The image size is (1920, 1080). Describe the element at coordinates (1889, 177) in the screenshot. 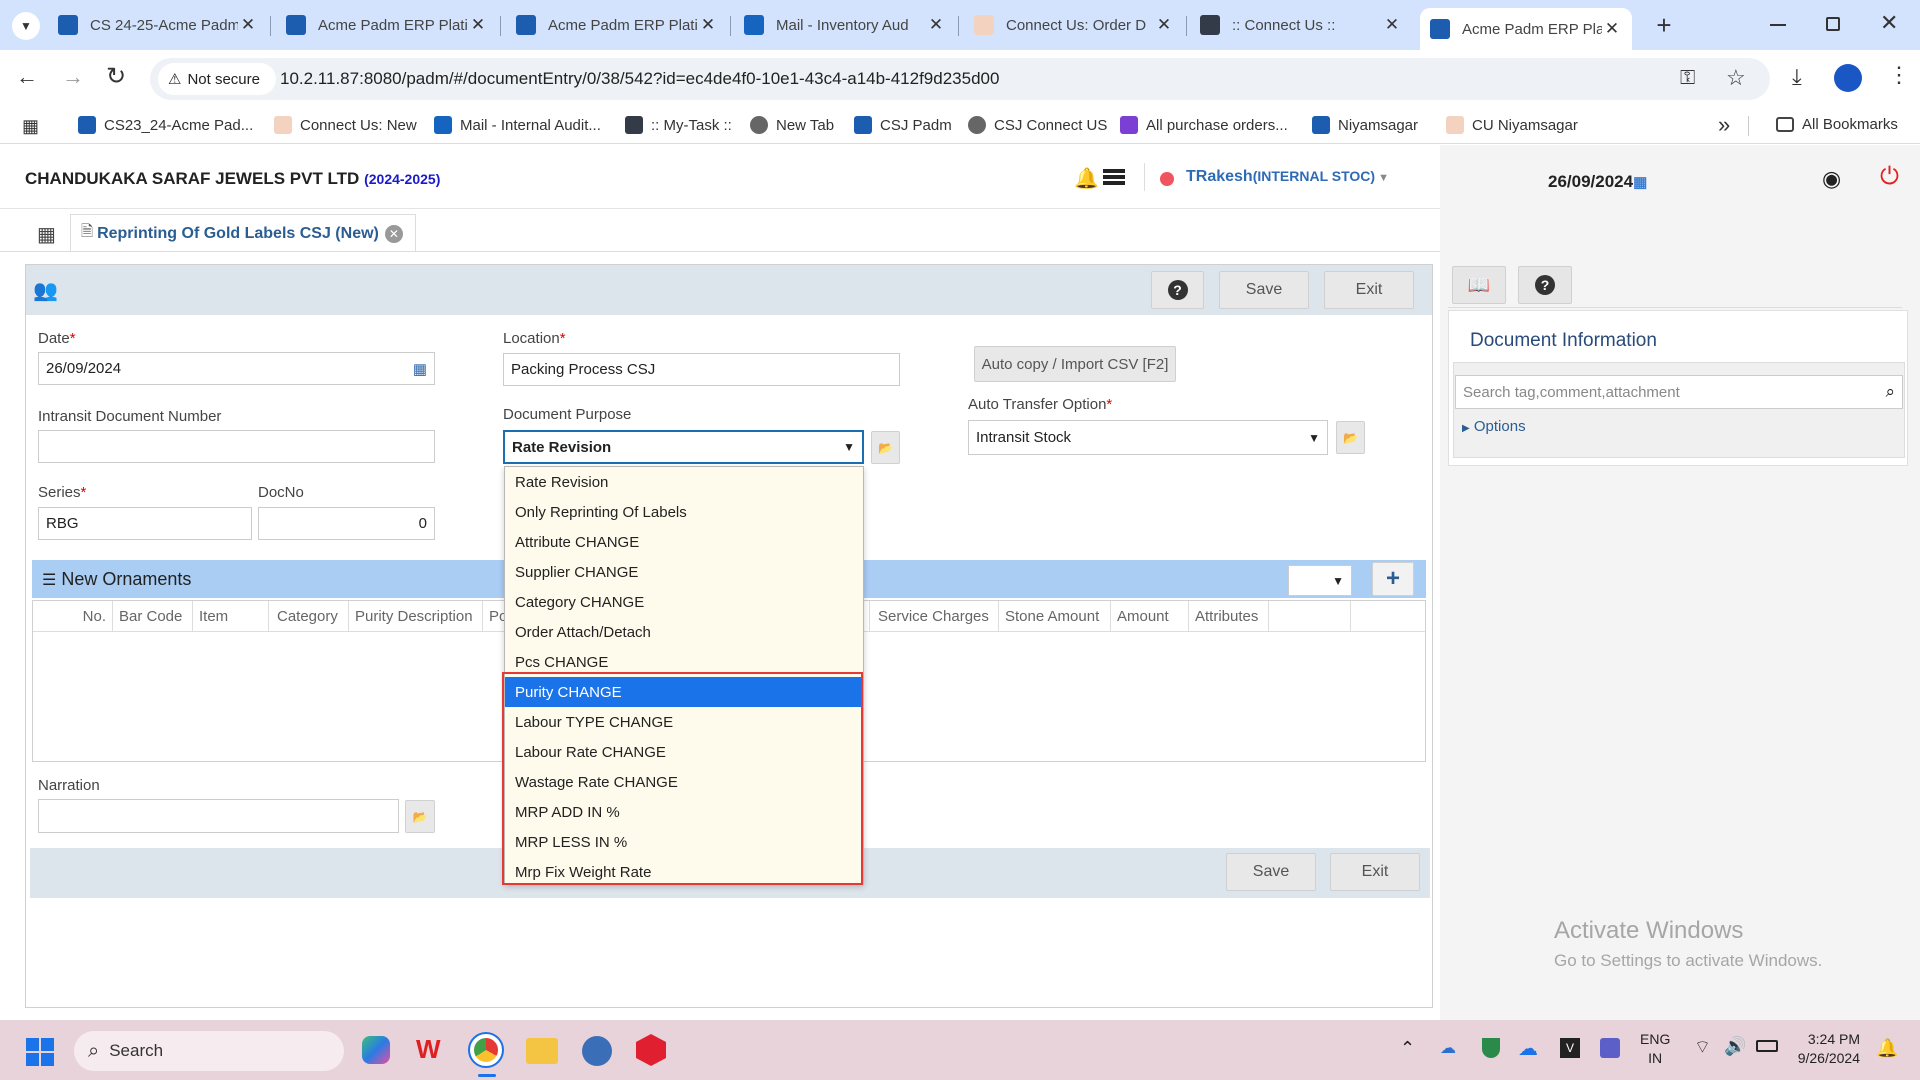

I see `power-icon: ⏻` at that location.